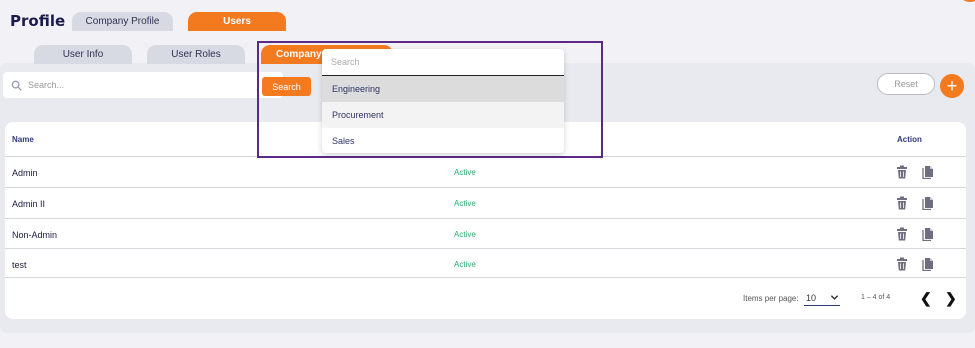  I want to click on previous-page-button: ❮, so click(926, 298).